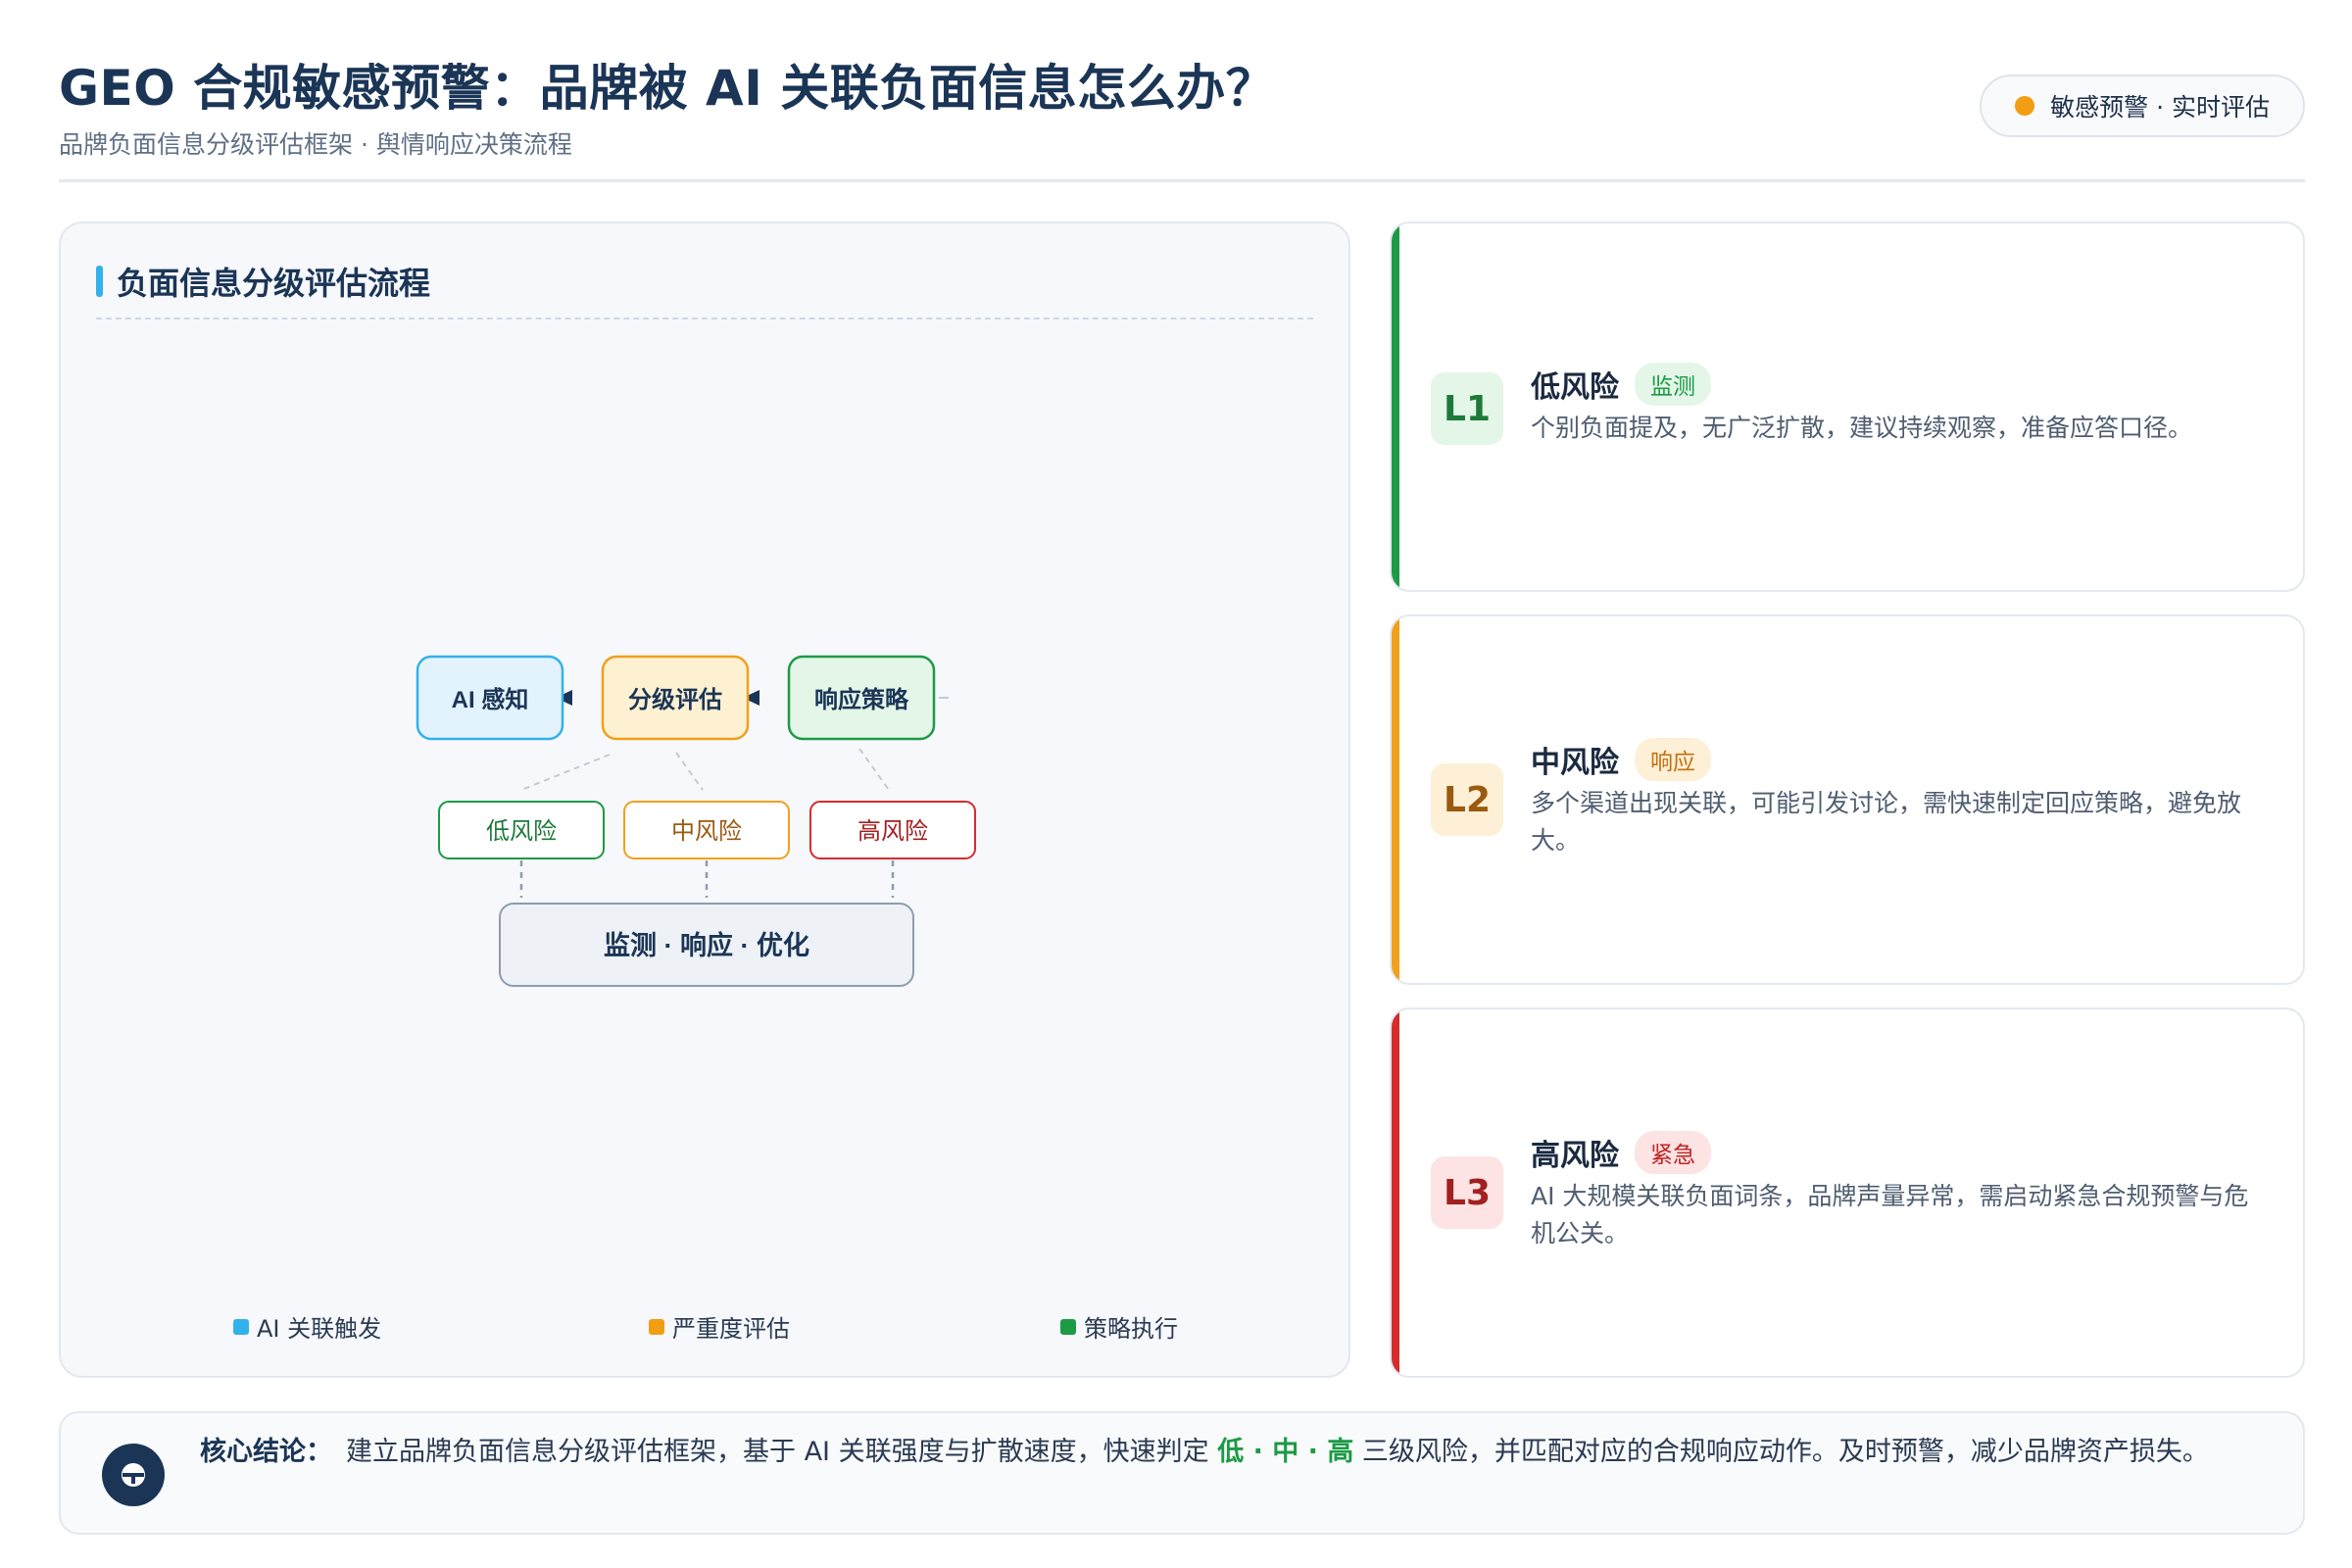 Image resolution: width=2352 pixels, height=1568 pixels. What do you see at coordinates (1621, 759) in the screenshot?
I see `level-head: 中风险 响应` at bounding box center [1621, 759].